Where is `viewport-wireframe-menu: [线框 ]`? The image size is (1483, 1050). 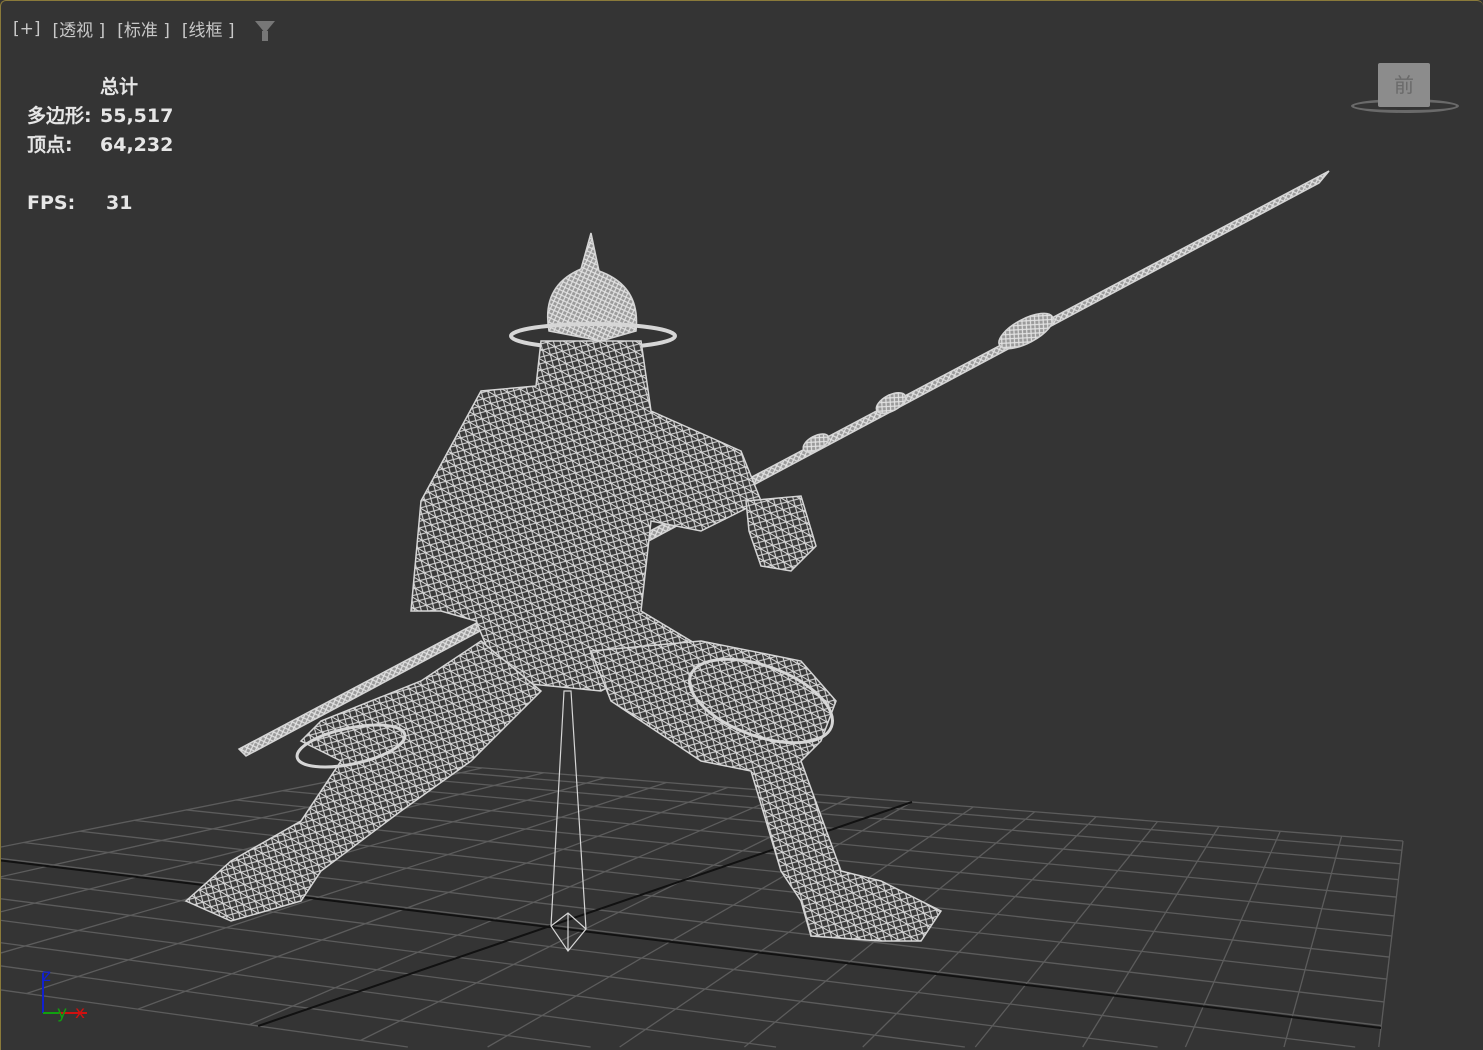
viewport-wireframe-menu: [线框 ] is located at coordinates (208, 28).